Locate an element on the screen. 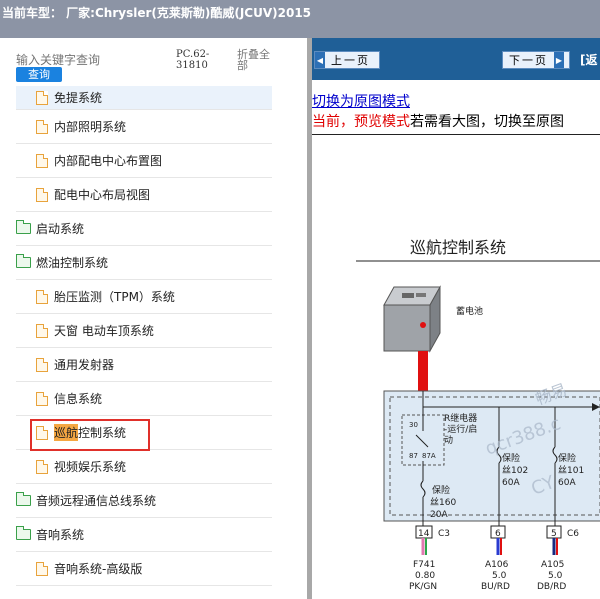 The height and width of the screenshot is (599, 600). selection-outline is located at coordinates (90, 435).